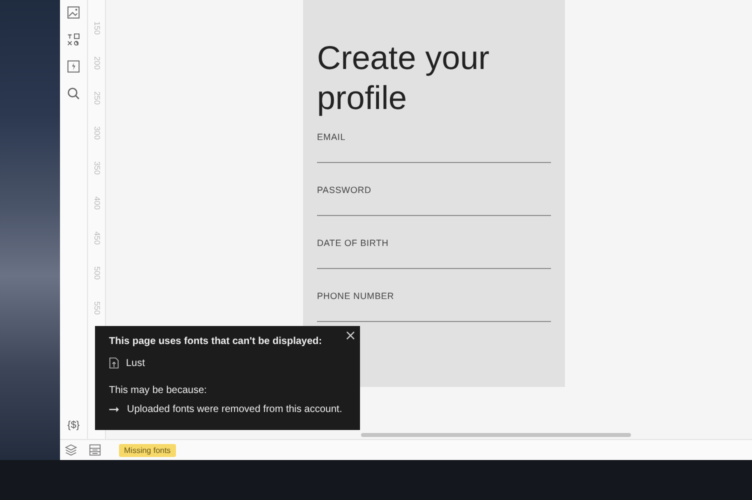 The height and width of the screenshot is (500, 752). Describe the element at coordinates (97, 203) in the screenshot. I see `ruler-label: 400` at that location.